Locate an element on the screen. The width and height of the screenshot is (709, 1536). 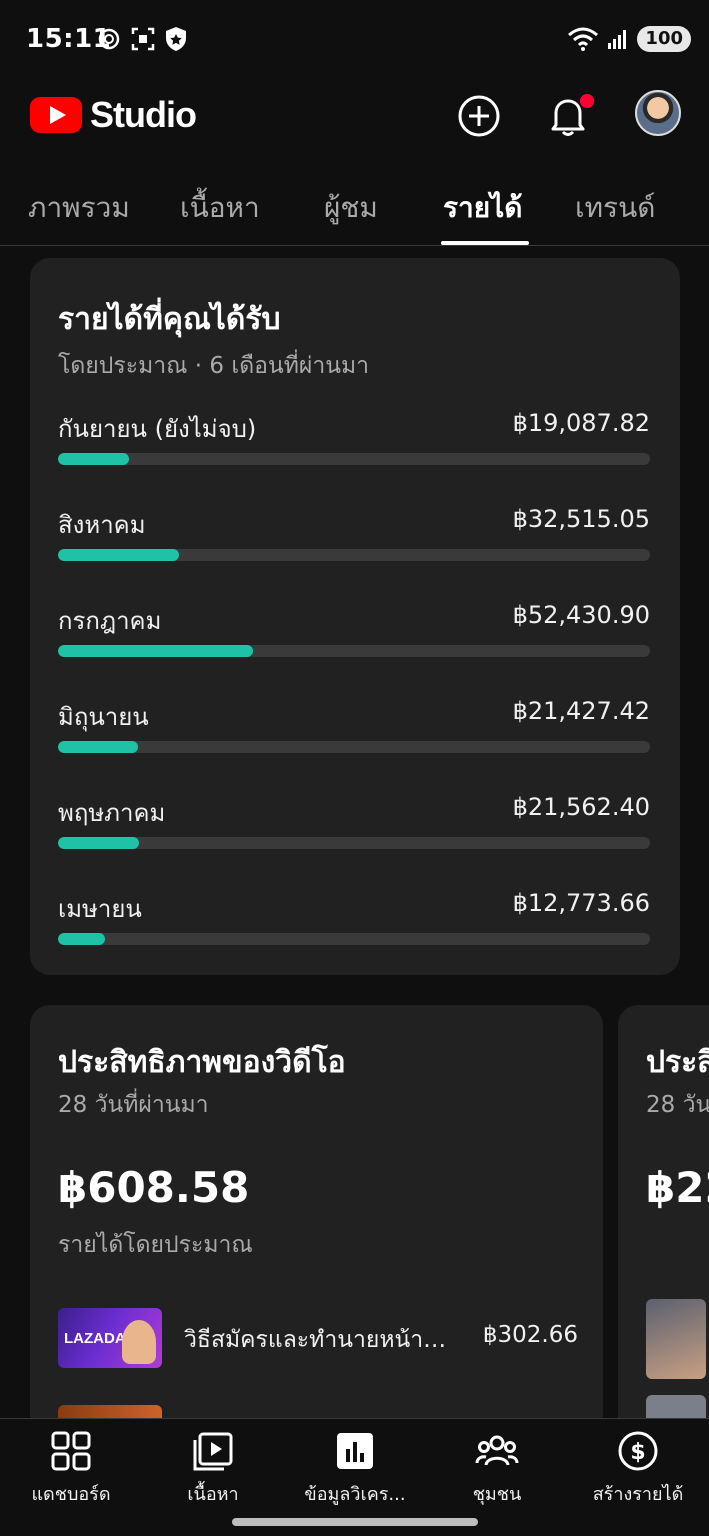
video-card-value: ฿608.58 is located at coordinates (154, 1187).